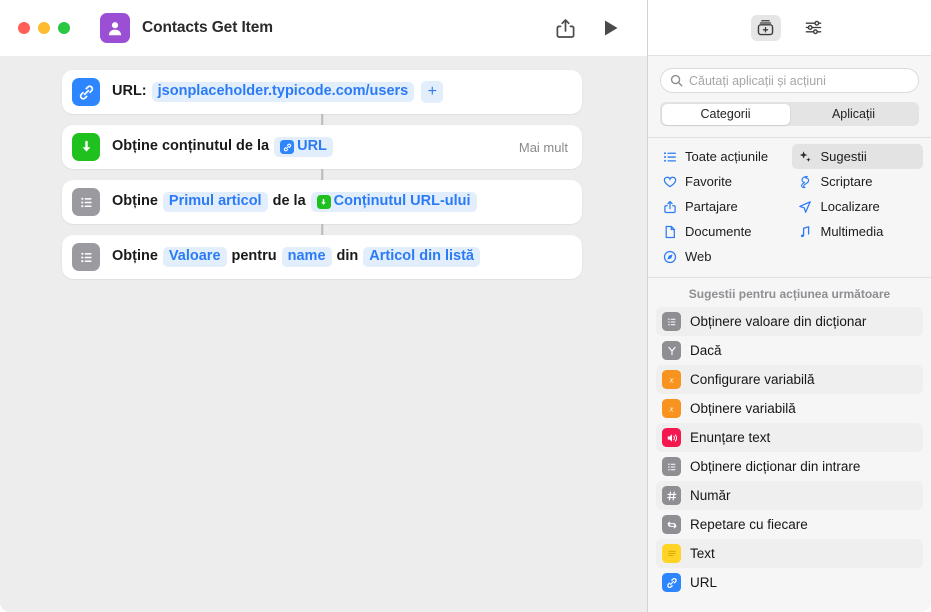 The height and width of the screenshot is (612, 931). Describe the element at coordinates (543, 147) in the screenshot. I see `more-options-button: Mai mult` at that location.